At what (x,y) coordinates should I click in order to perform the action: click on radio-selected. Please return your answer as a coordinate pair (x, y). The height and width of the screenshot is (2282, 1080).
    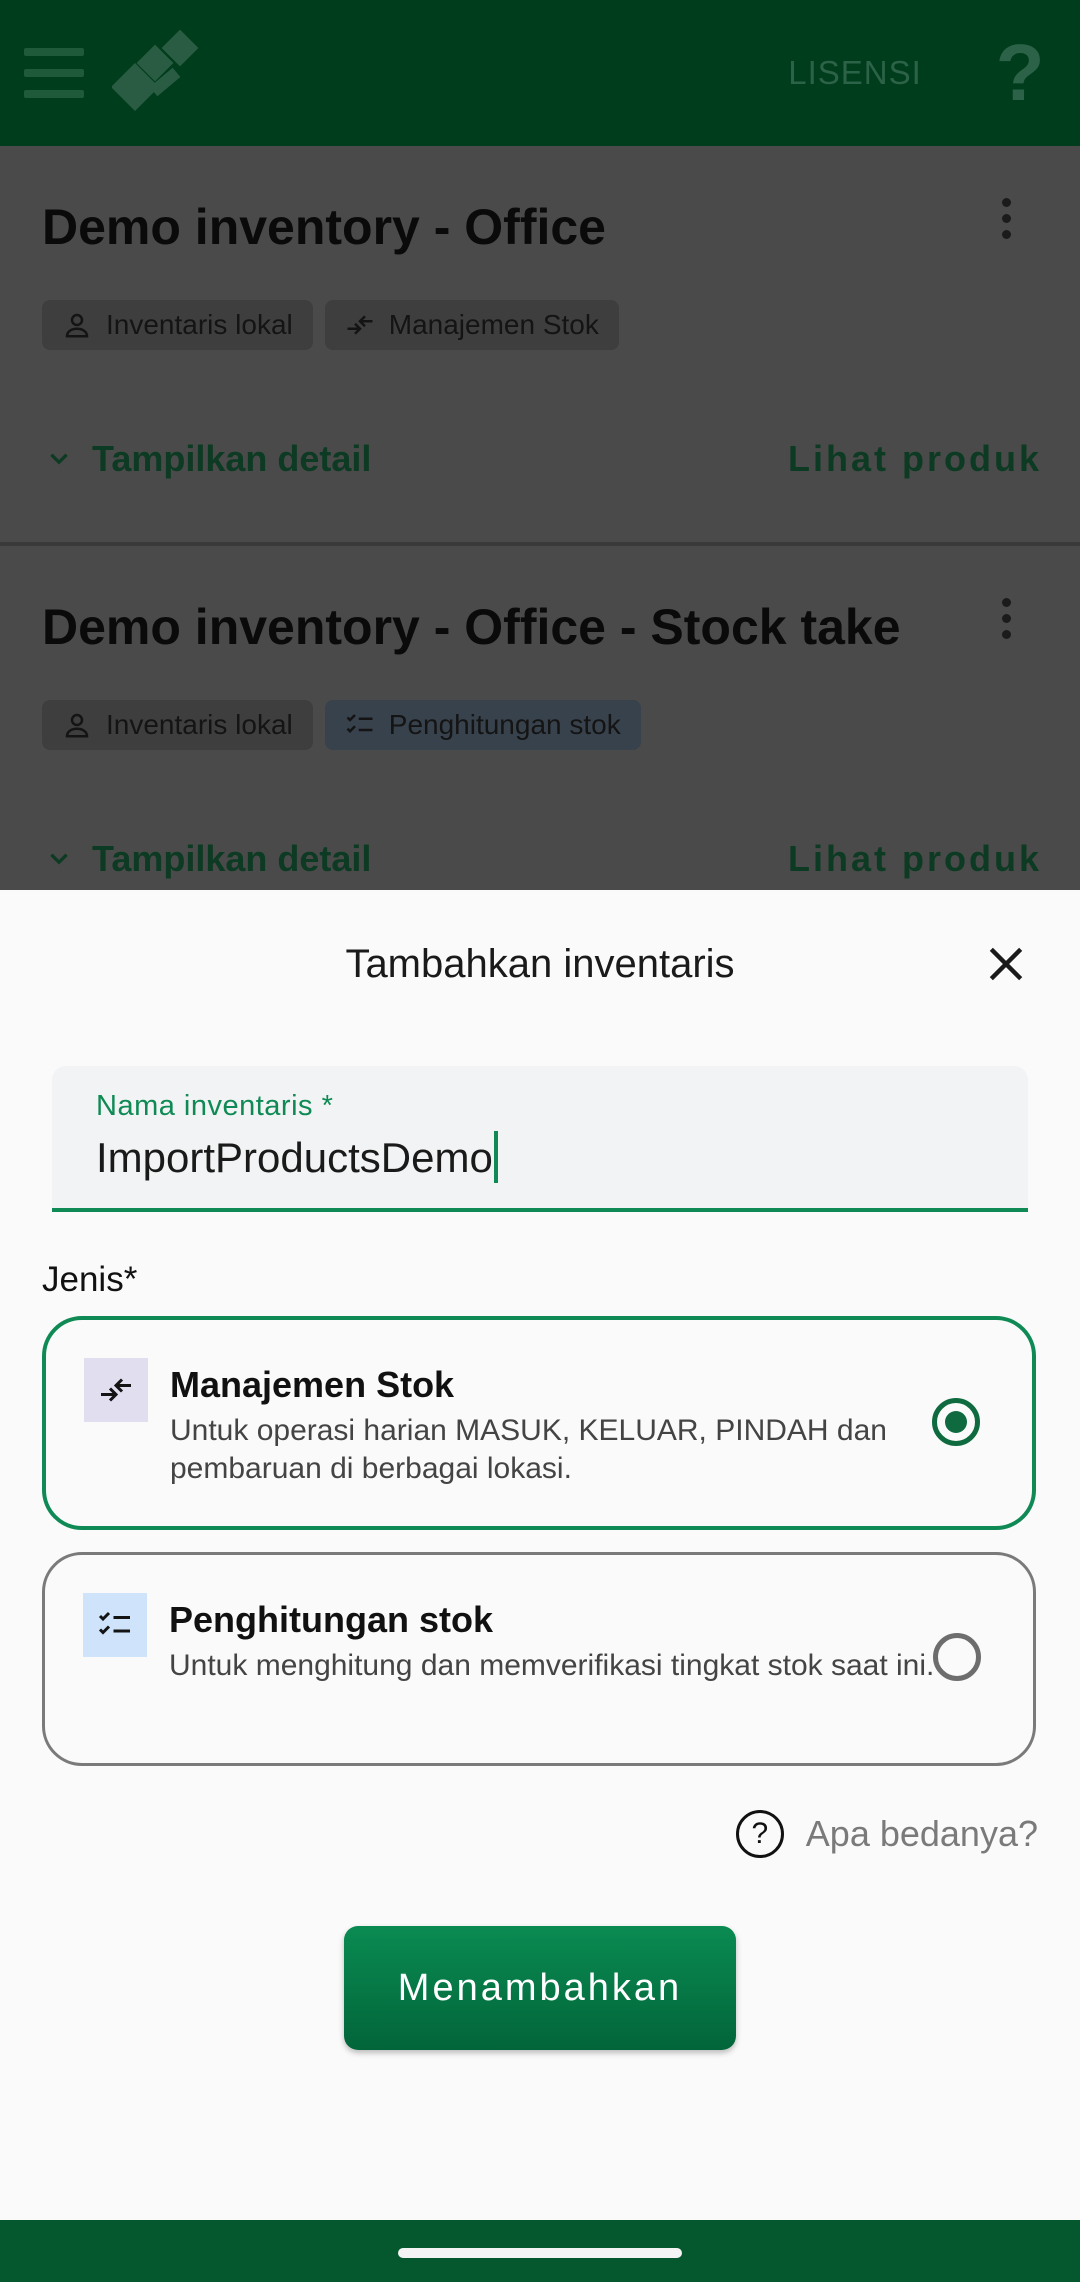
    Looking at the image, I should click on (956, 1422).